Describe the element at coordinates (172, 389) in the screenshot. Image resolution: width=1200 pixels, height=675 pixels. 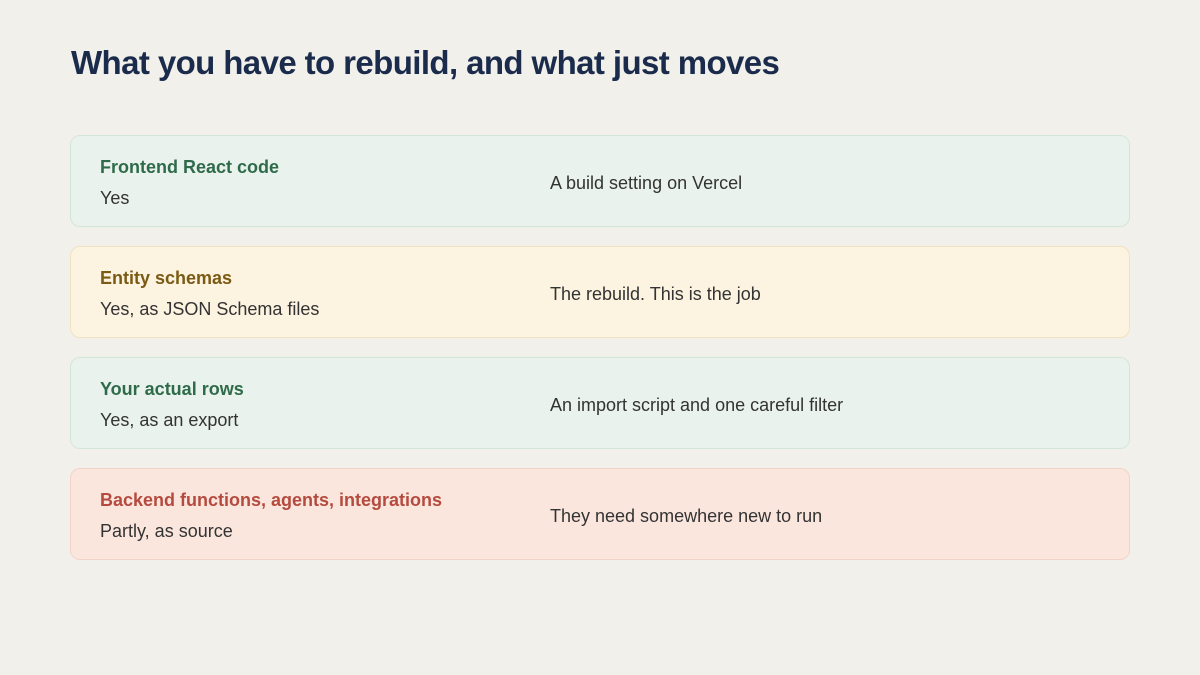
I see `row-heading: Your actual rows` at that location.